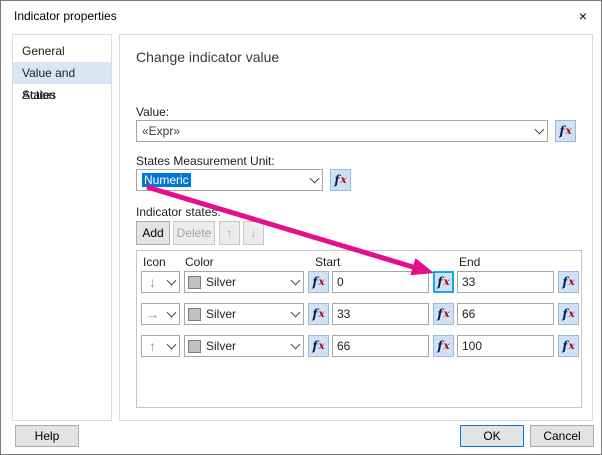  What do you see at coordinates (152, 314) in the screenshot?
I see `right-arrow-icon: →` at bounding box center [152, 314].